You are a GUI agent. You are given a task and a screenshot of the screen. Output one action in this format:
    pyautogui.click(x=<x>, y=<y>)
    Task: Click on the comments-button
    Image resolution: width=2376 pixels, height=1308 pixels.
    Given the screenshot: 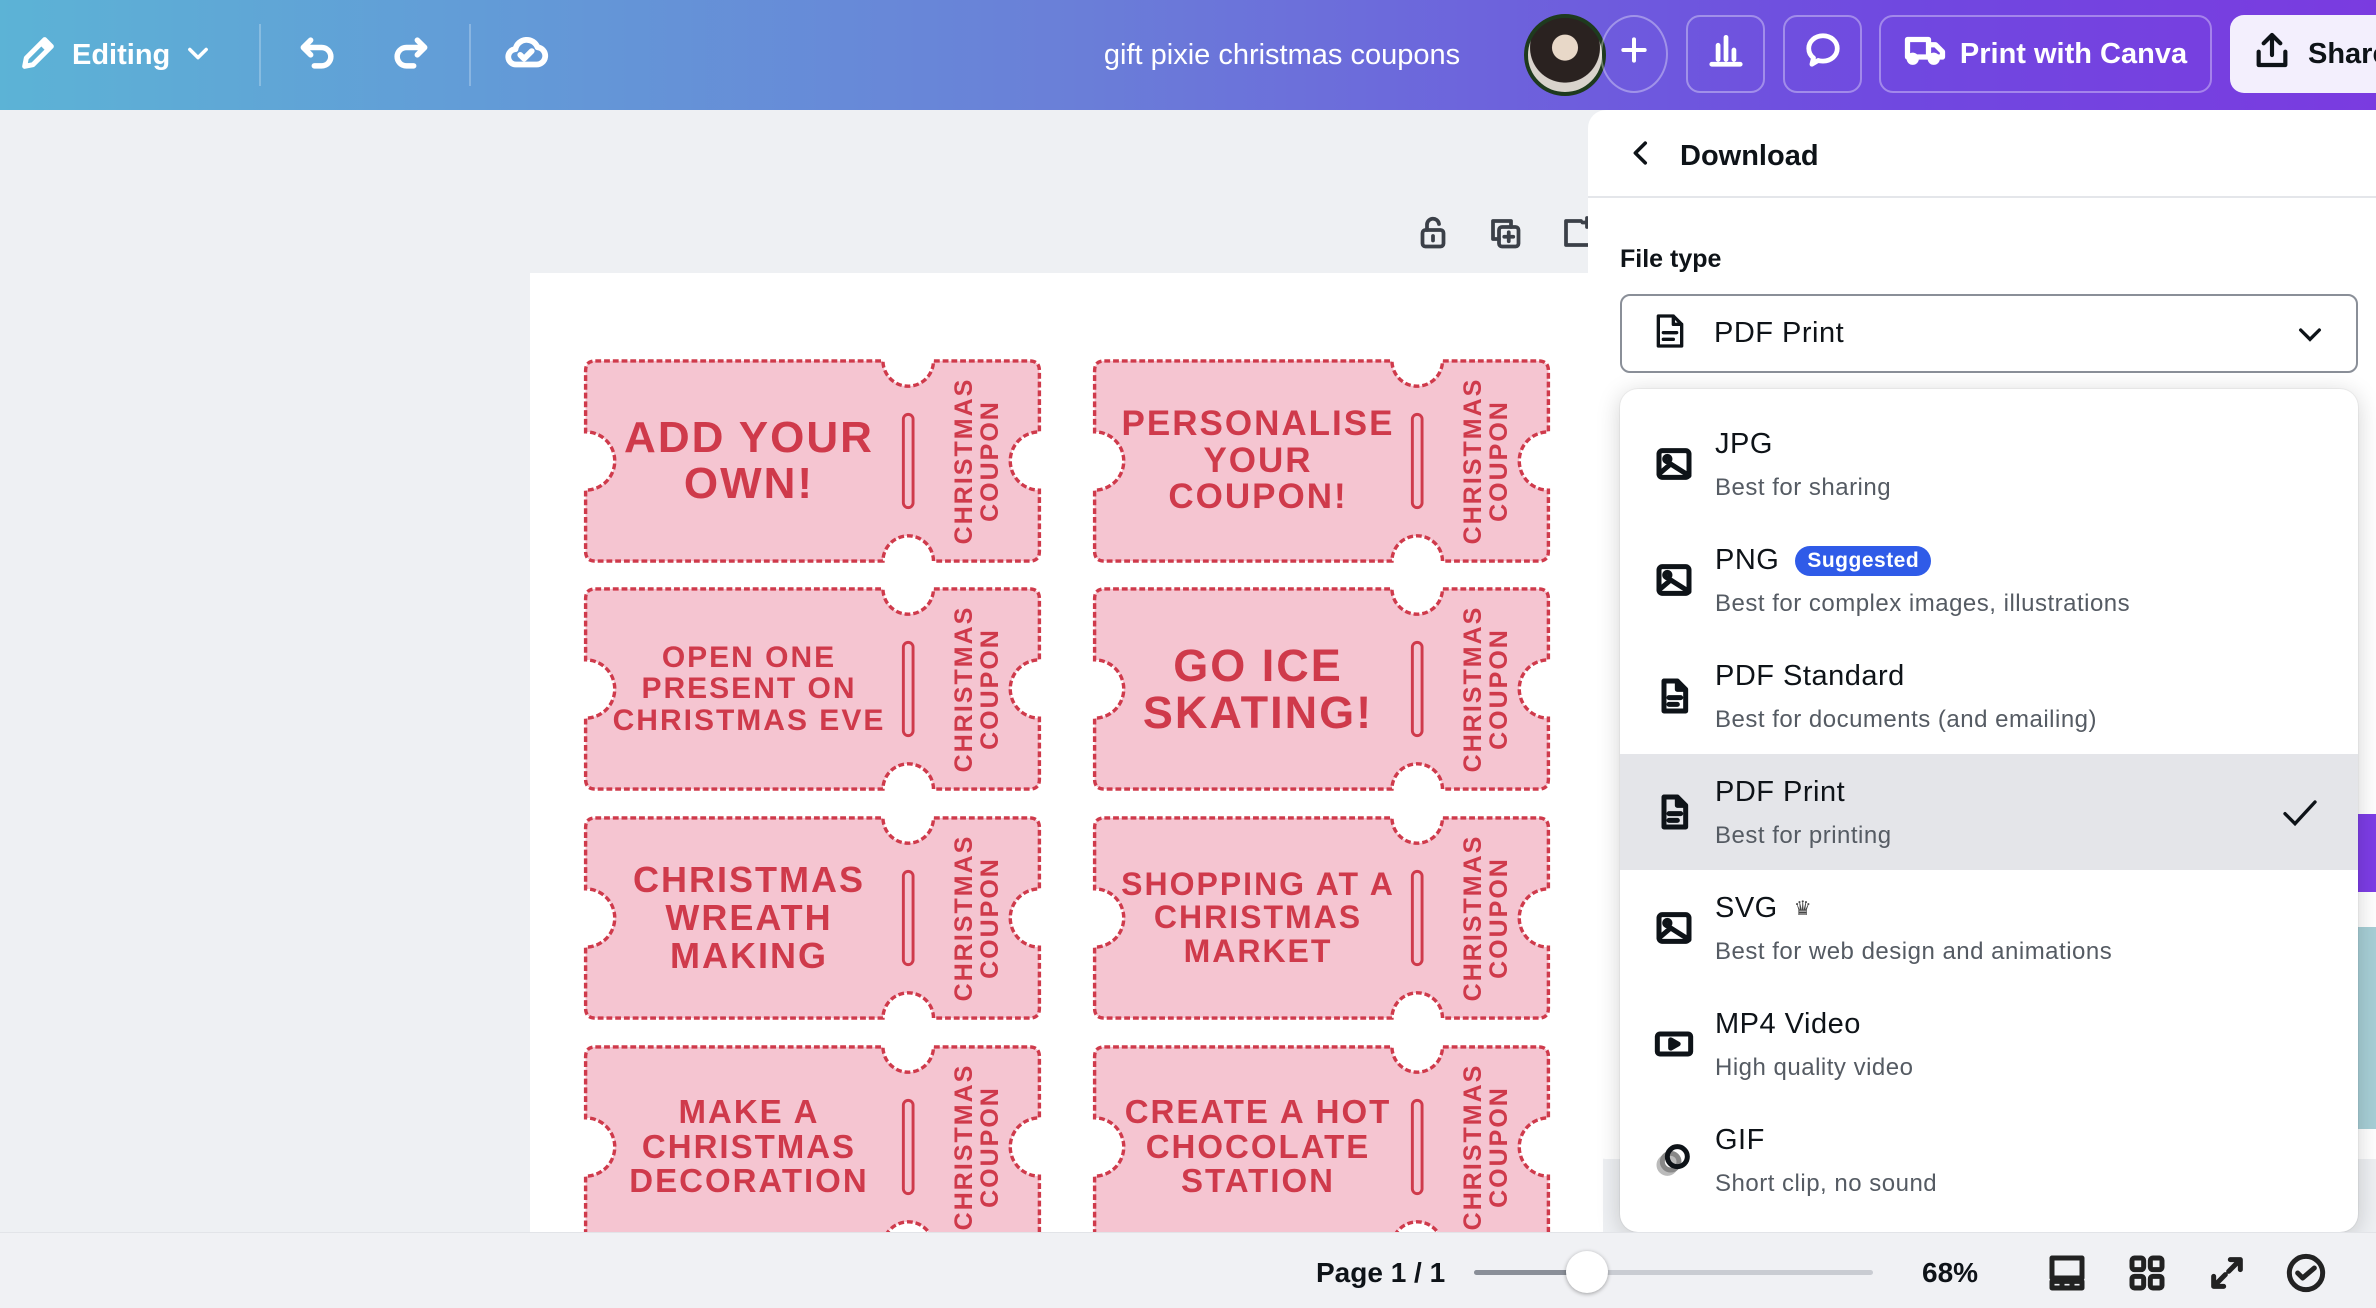 What is the action you would take?
    pyautogui.click(x=1822, y=54)
    